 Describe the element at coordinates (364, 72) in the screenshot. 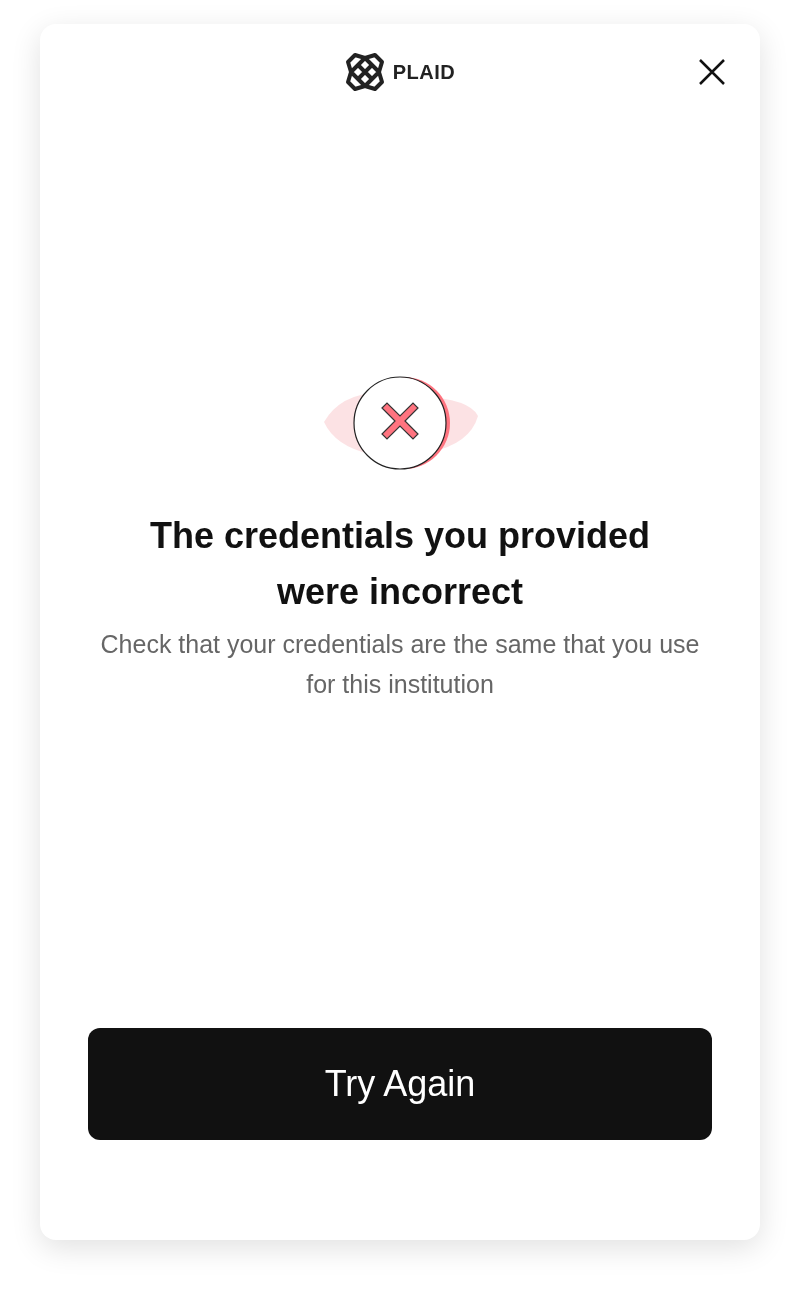

I see `logo-icon` at that location.